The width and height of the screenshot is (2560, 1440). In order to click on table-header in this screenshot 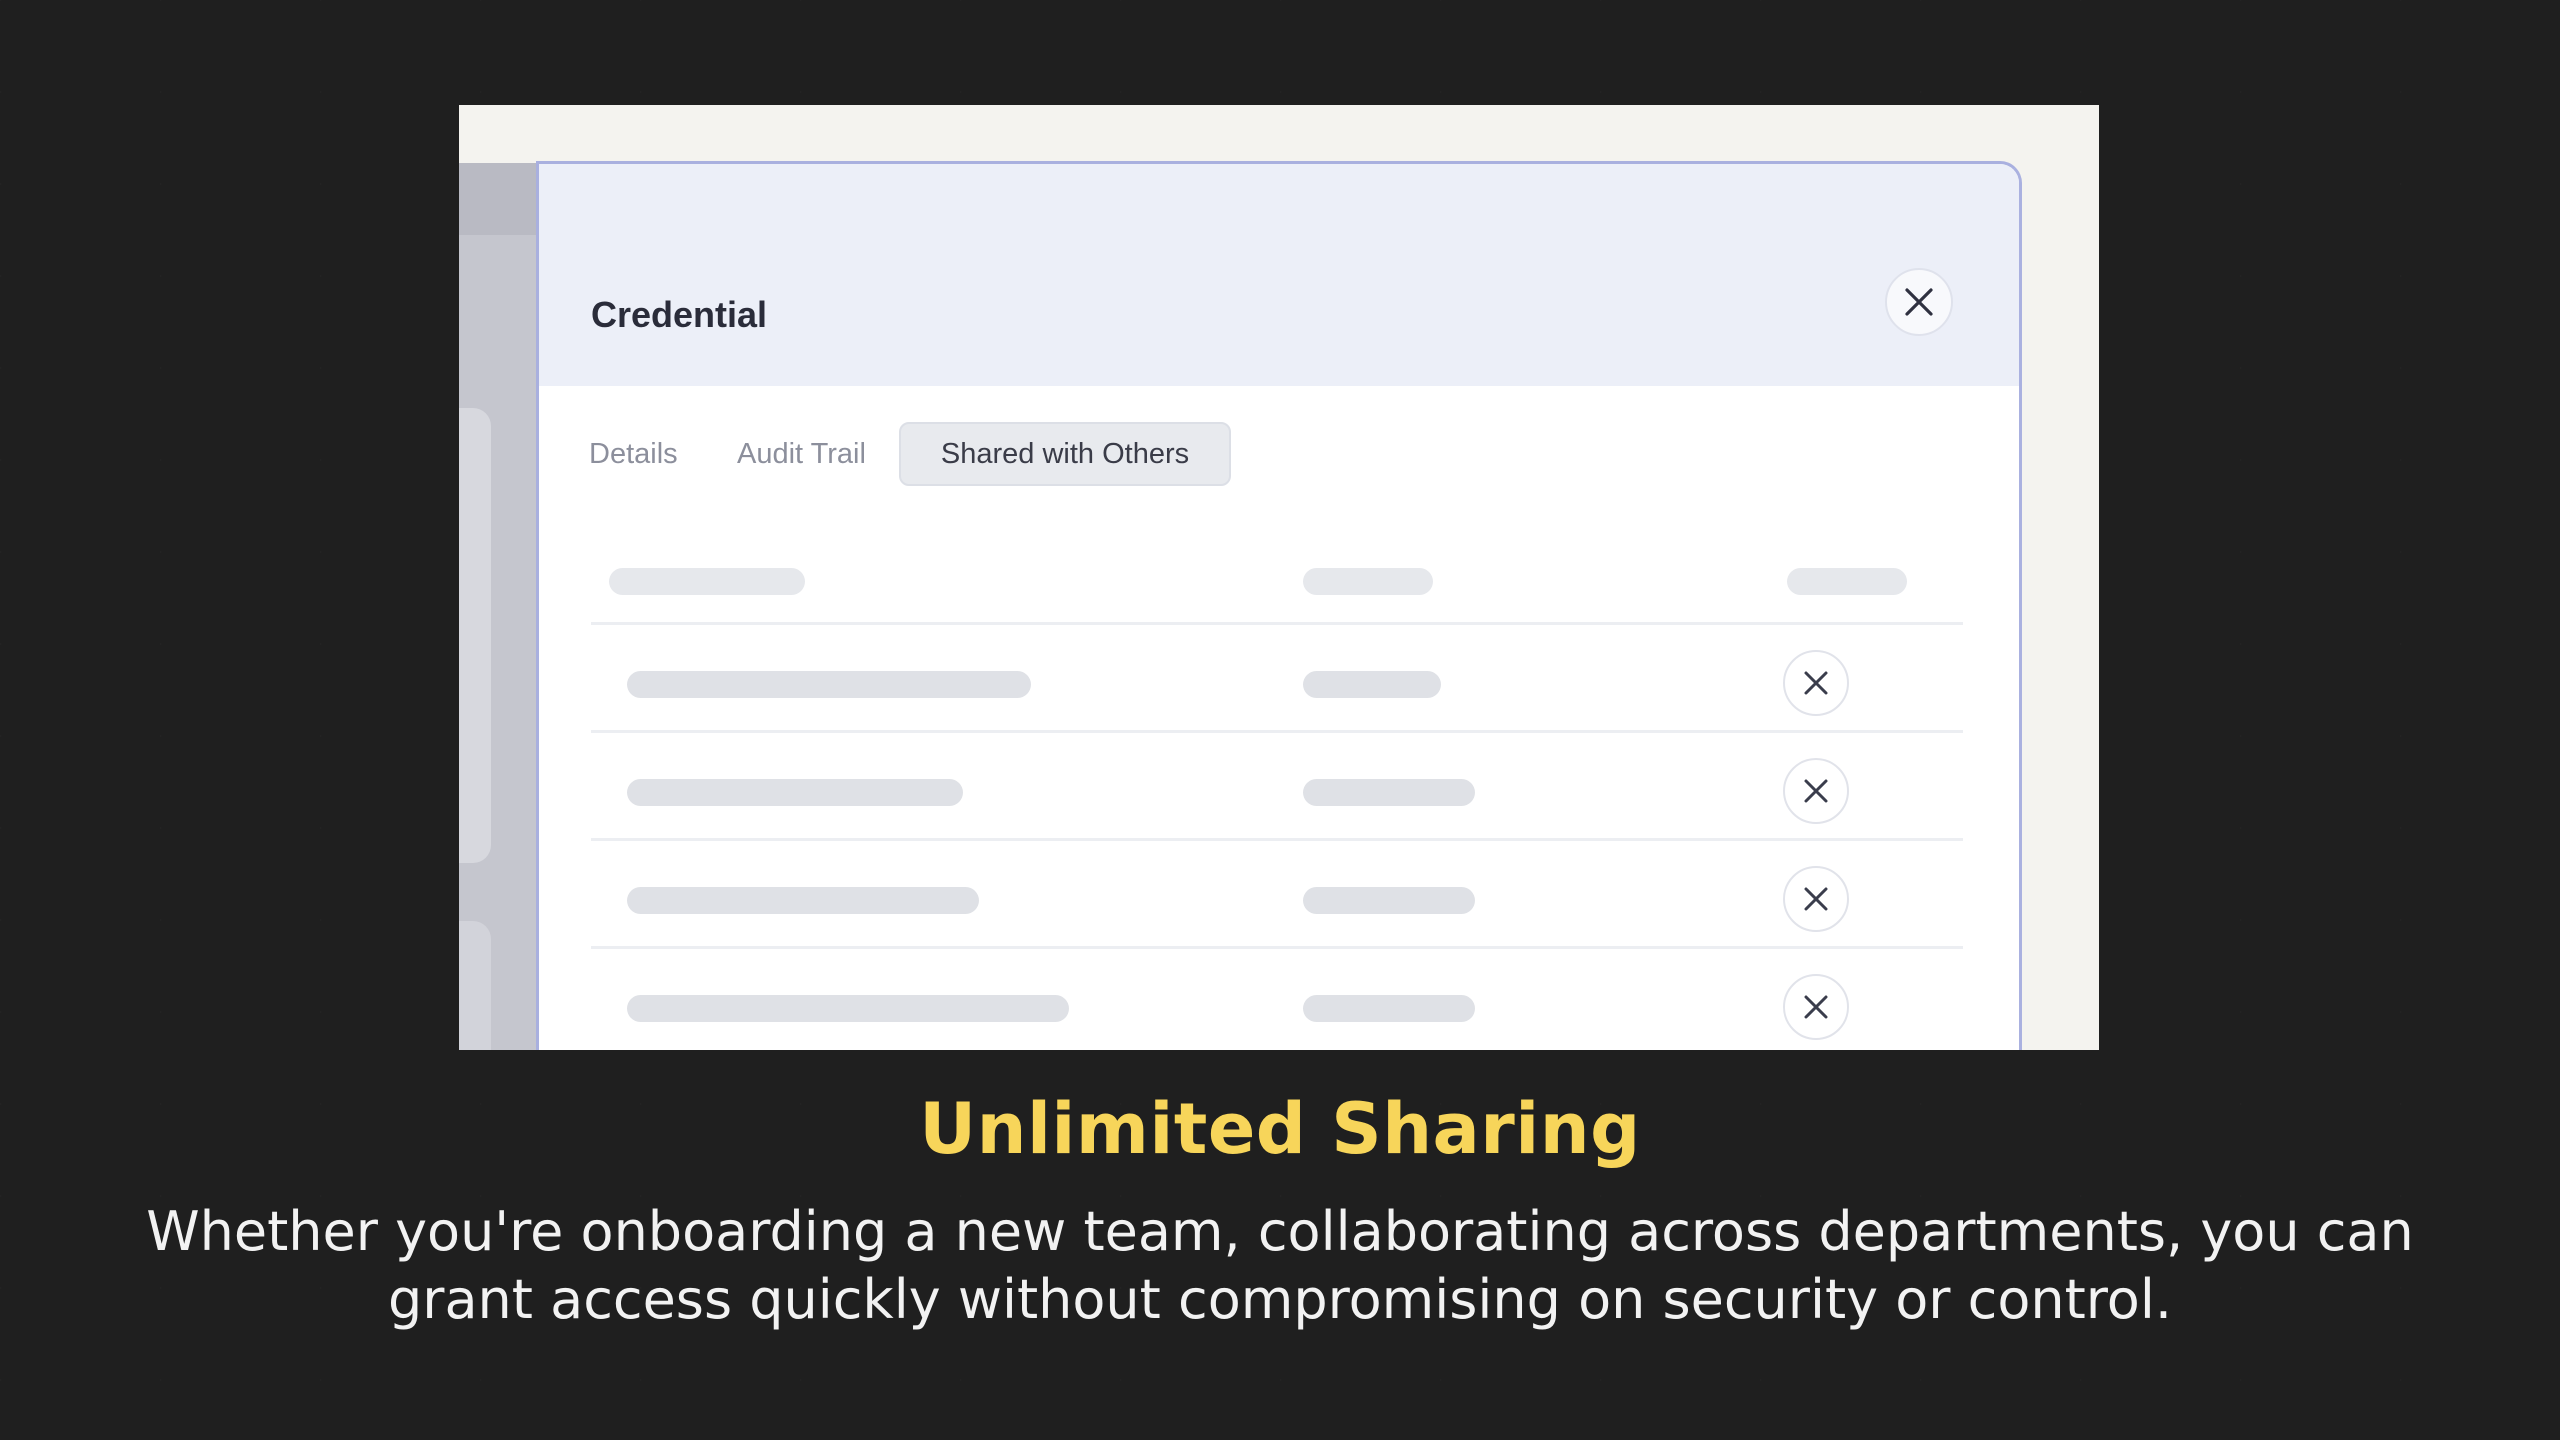, I will do `click(1277, 589)`.